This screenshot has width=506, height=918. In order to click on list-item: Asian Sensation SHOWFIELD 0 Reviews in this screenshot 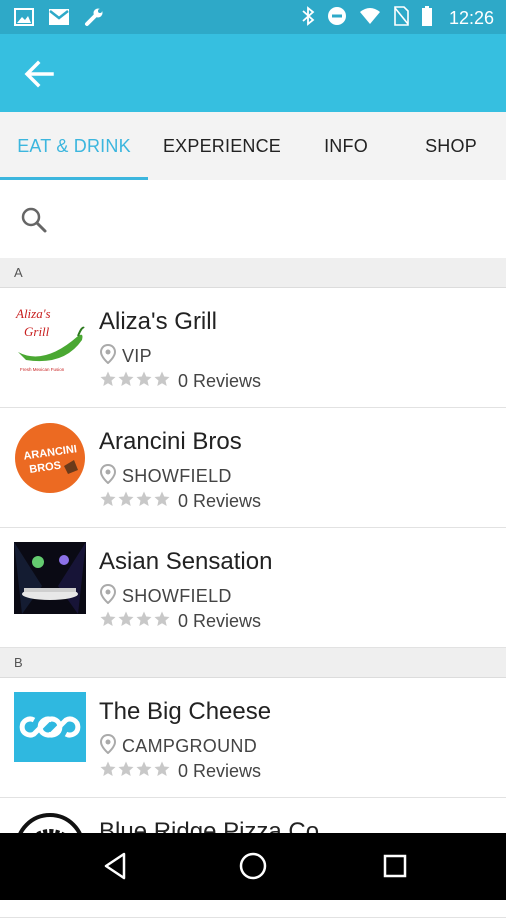, I will do `click(253, 588)`.